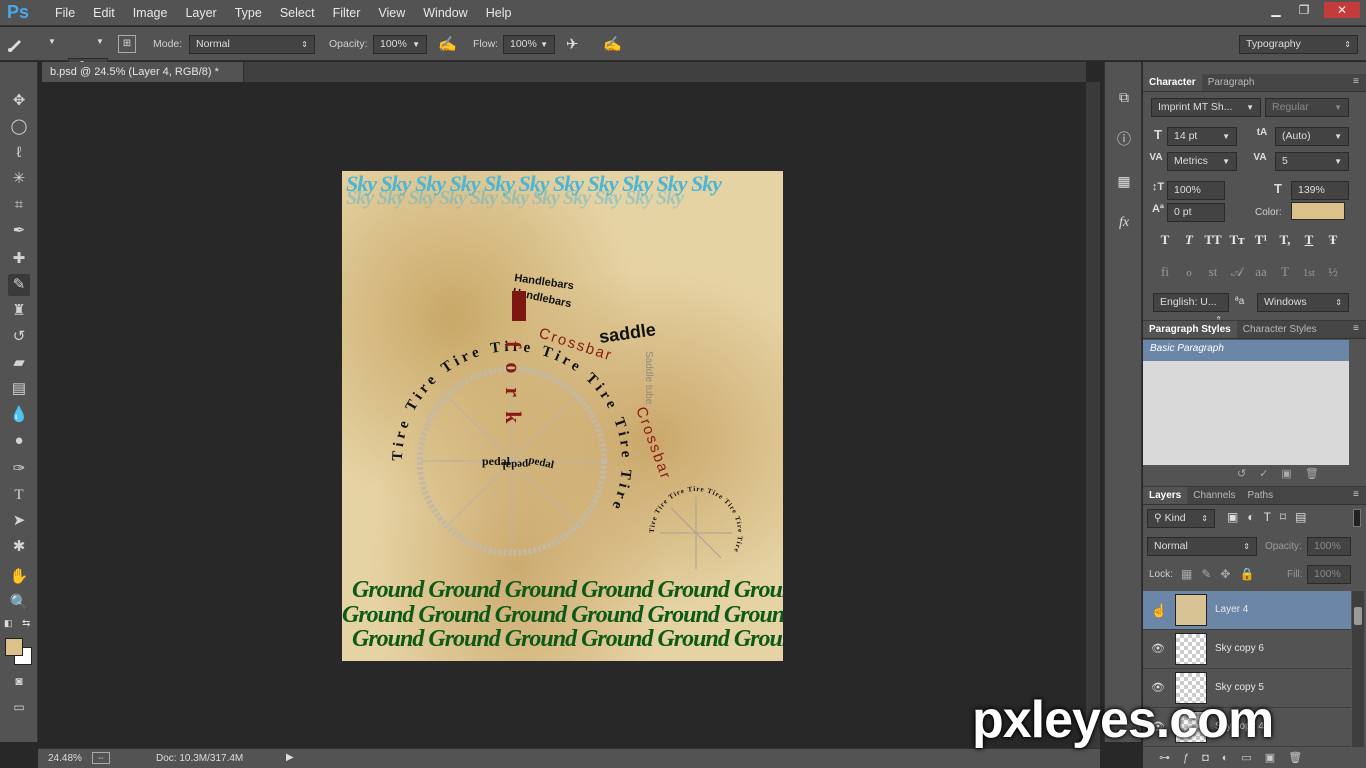 This screenshot has height=768, width=1366. Describe the element at coordinates (1284, 473) in the screenshot. I see `styles-footer-icons: ↺✓▣🗑` at that location.